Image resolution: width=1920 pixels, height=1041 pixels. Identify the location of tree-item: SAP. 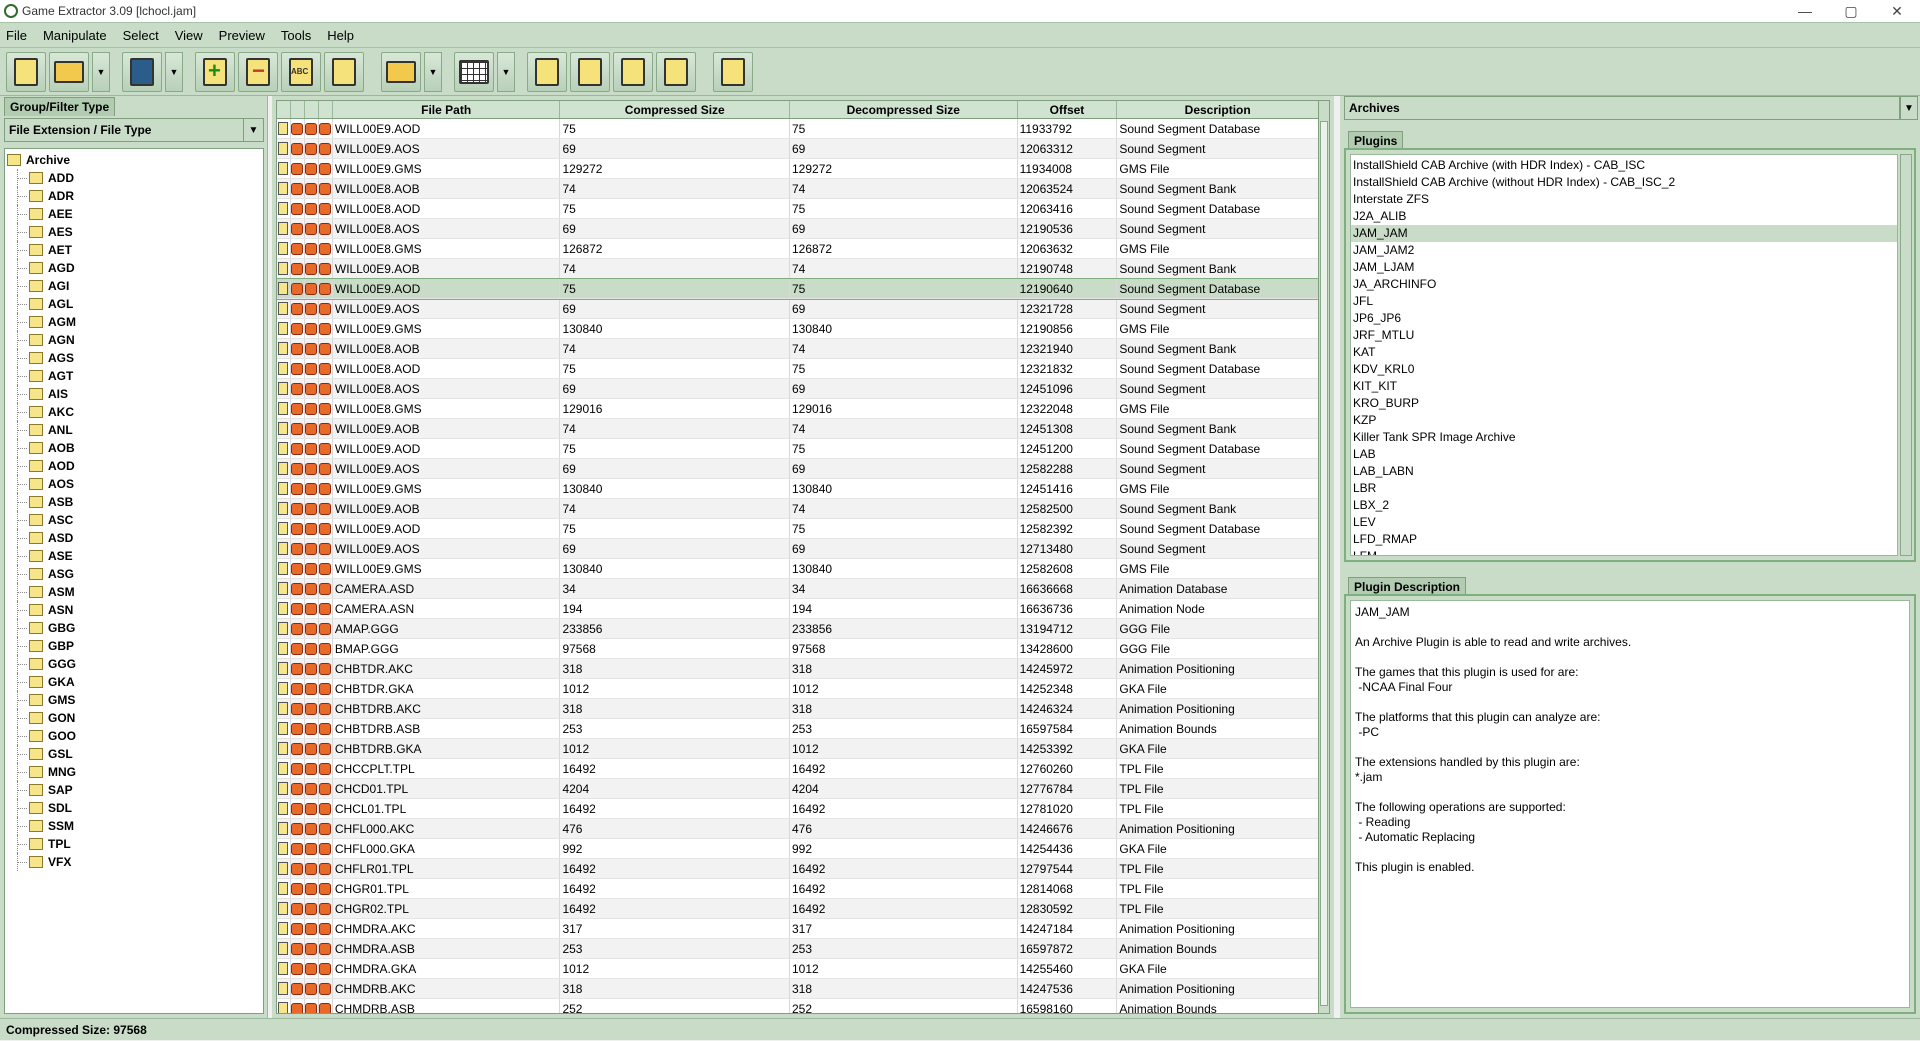
(134, 790).